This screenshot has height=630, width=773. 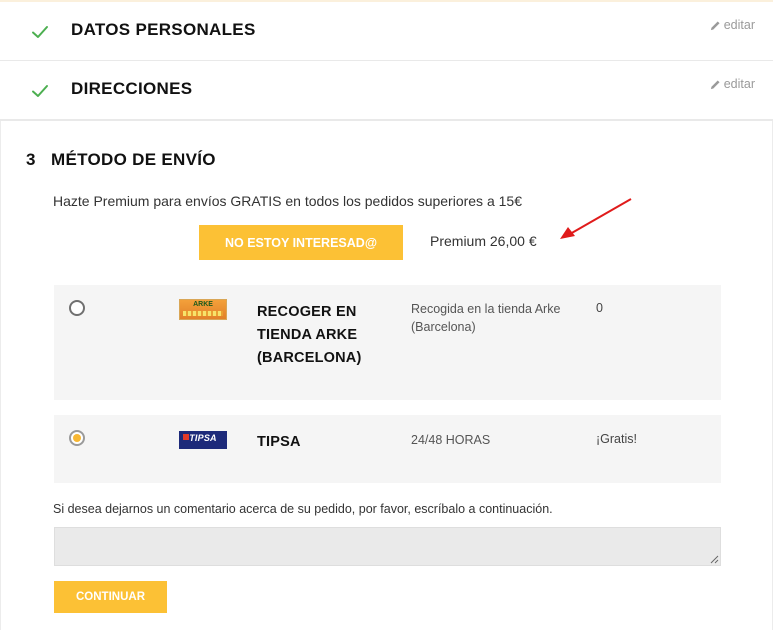 What do you see at coordinates (301, 242) in the screenshot?
I see `decline-premium-button: NO ESTOY INTERESAD@` at bounding box center [301, 242].